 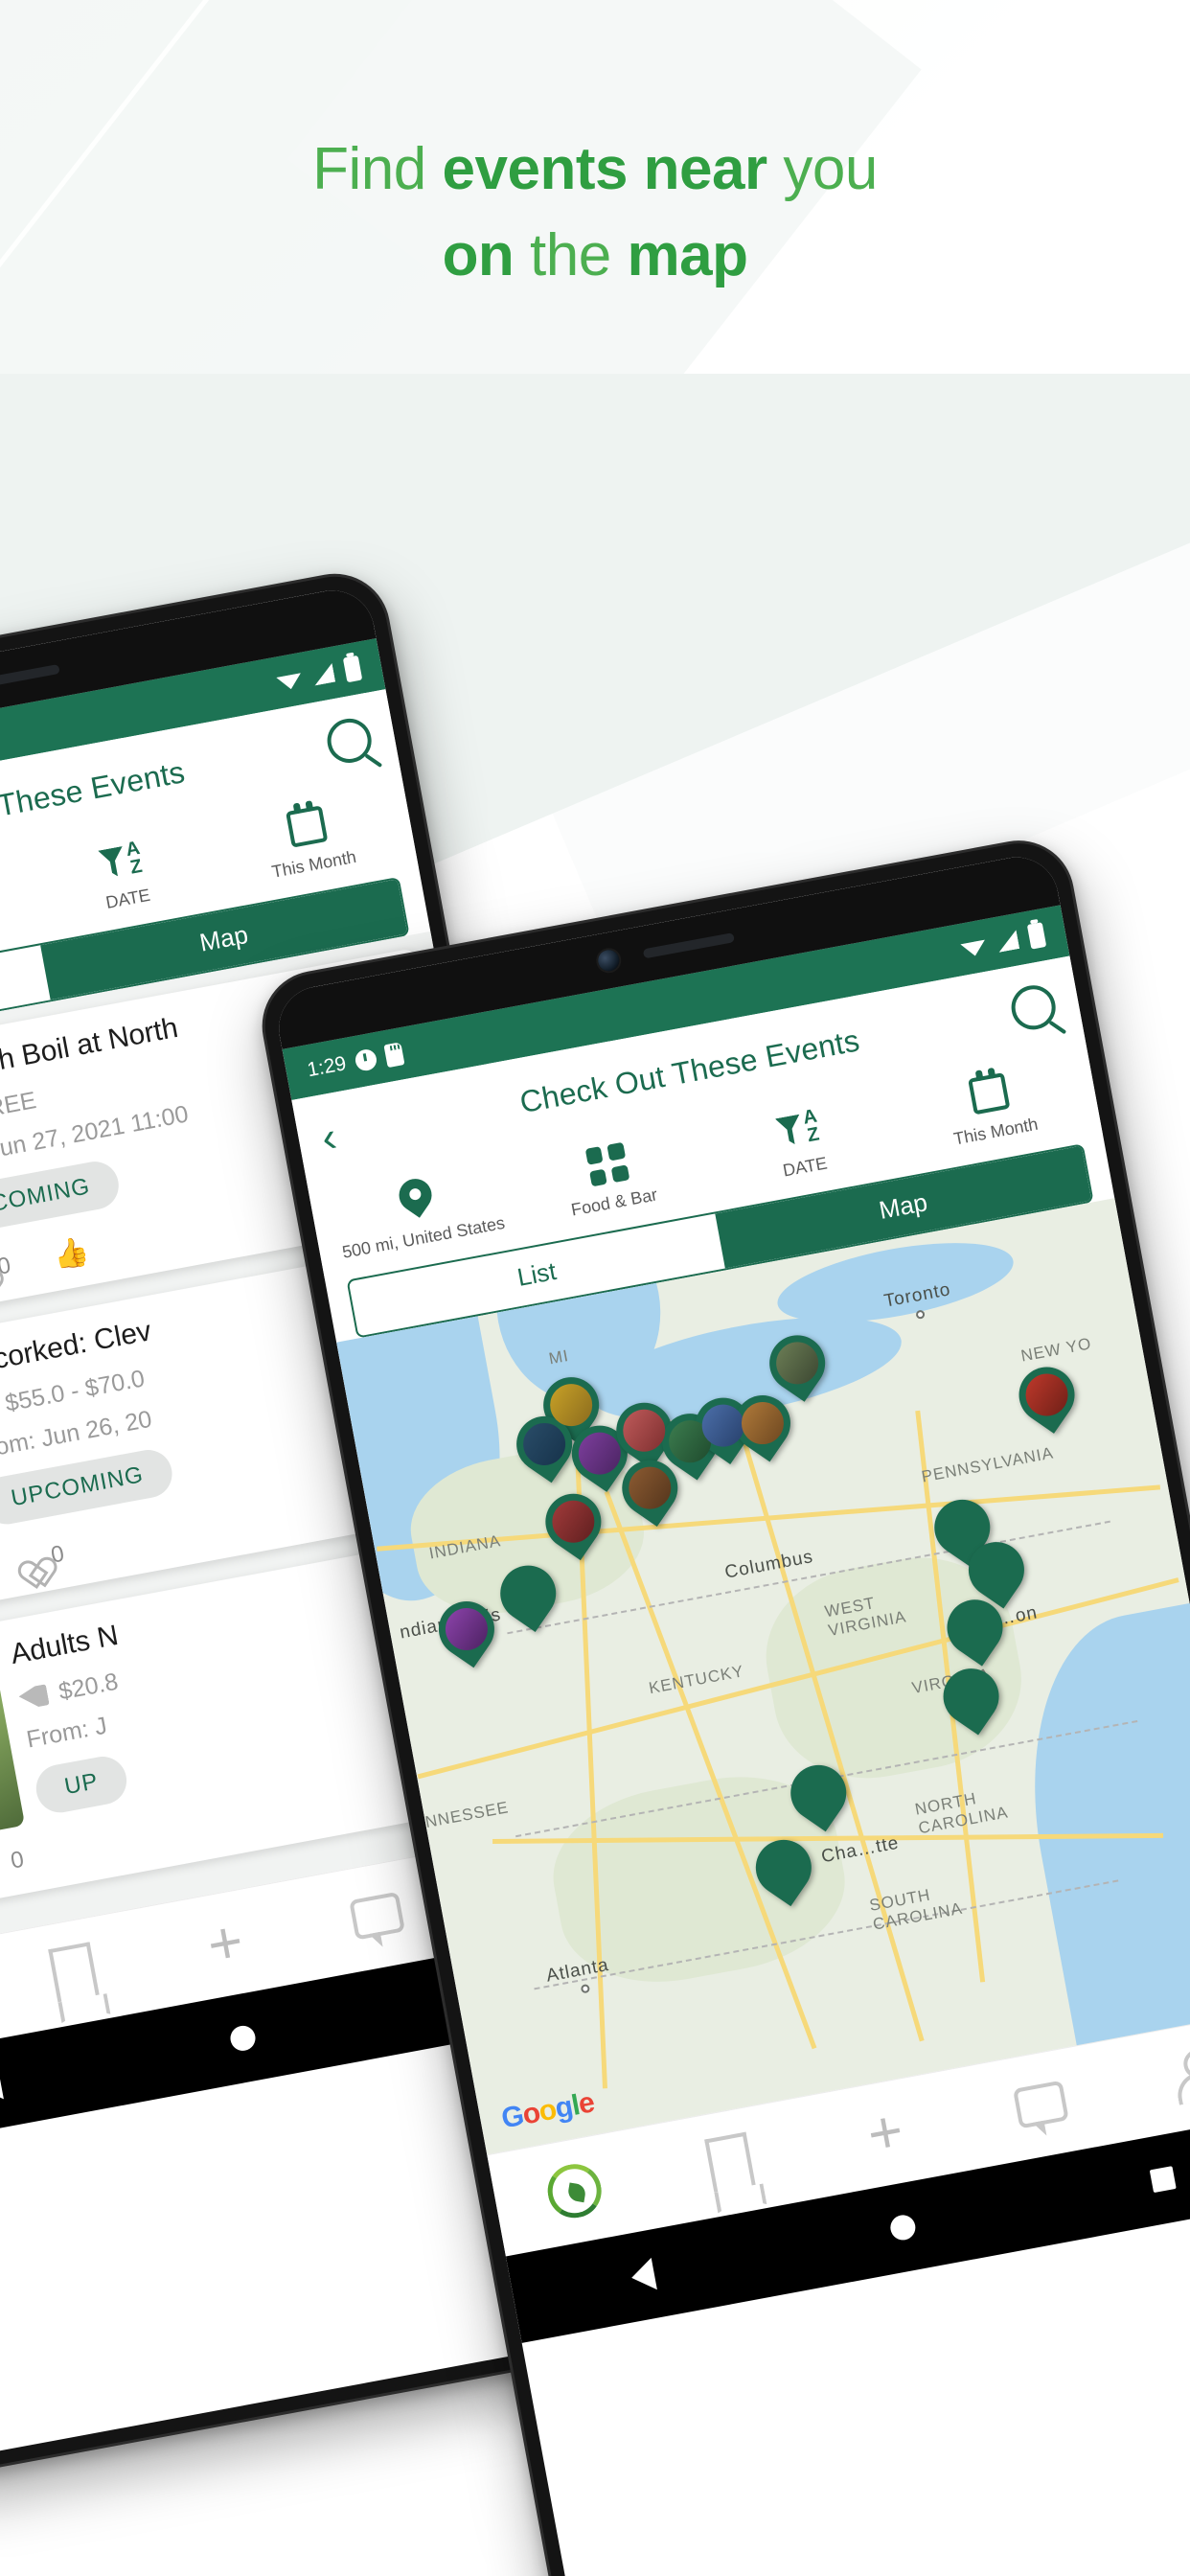 I want to click on promo-headline: Find events near you on the map, so click(x=595, y=143).